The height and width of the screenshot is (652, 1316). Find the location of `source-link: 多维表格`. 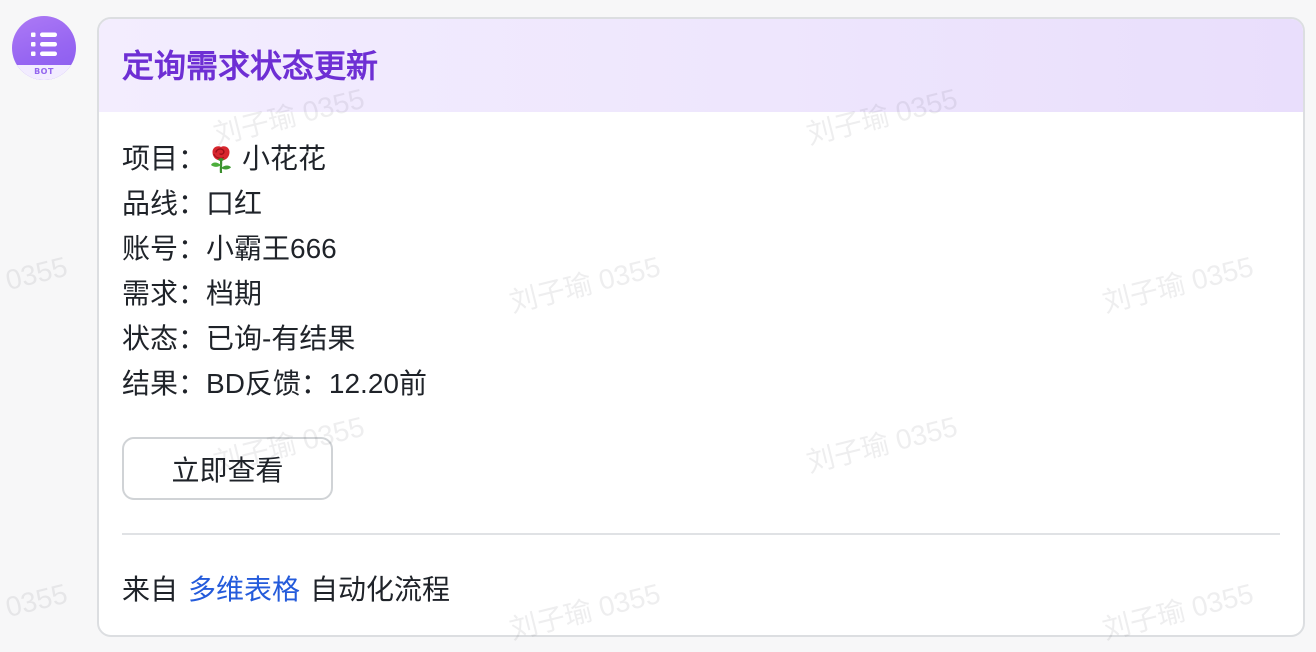

source-link: 多维表格 is located at coordinates (244, 589).